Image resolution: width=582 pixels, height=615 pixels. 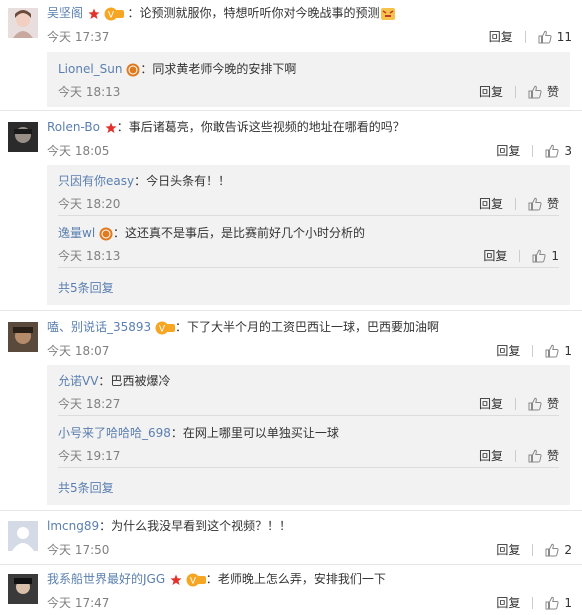 I want to click on like-button: 2, so click(x=558, y=550).